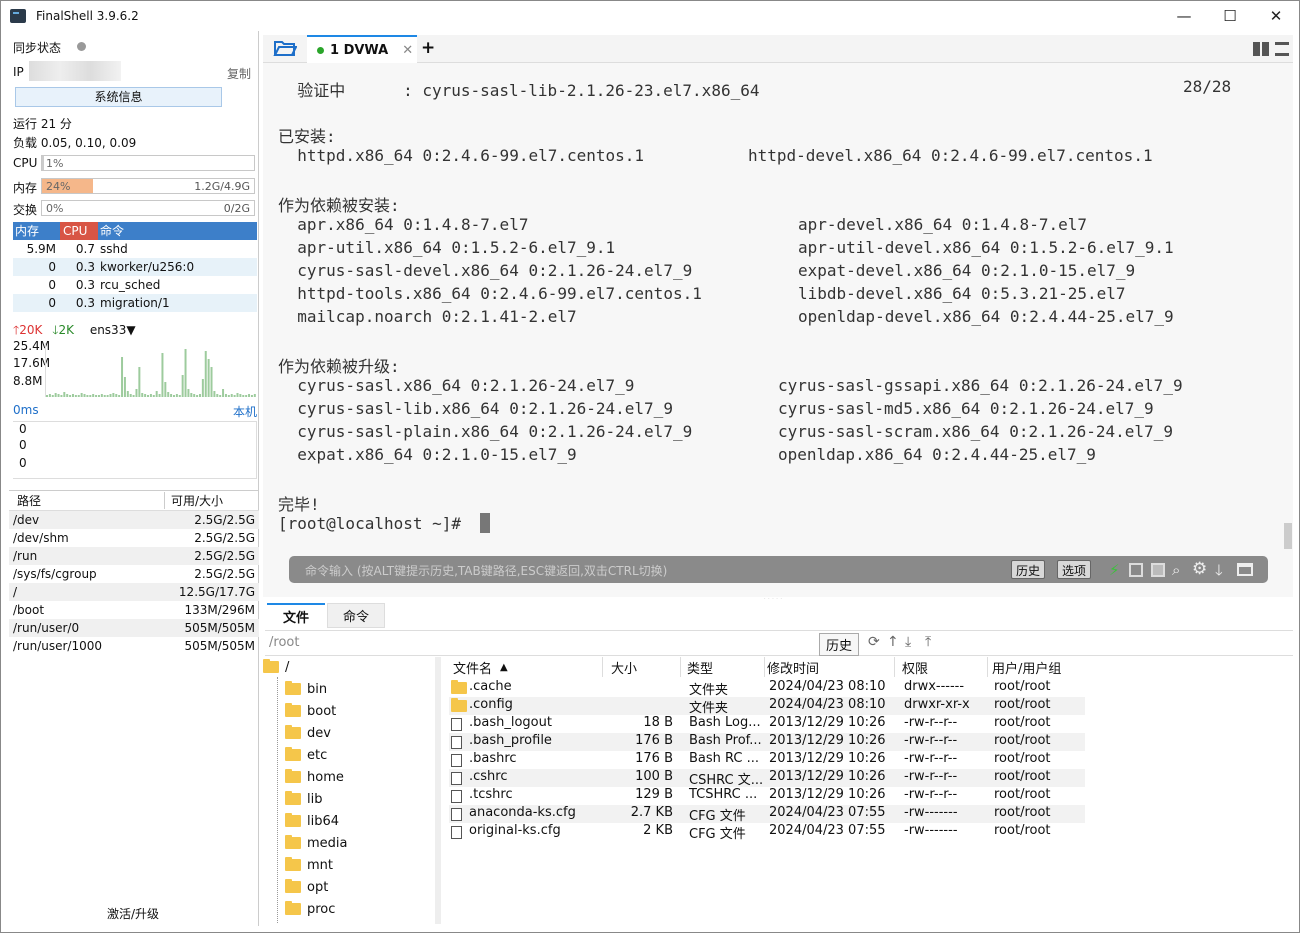 The image size is (1300, 933). What do you see at coordinates (134, 610) in the screenshot?
I see `fs-row: /boot 133M/296M` at bounding box center [134, 610].